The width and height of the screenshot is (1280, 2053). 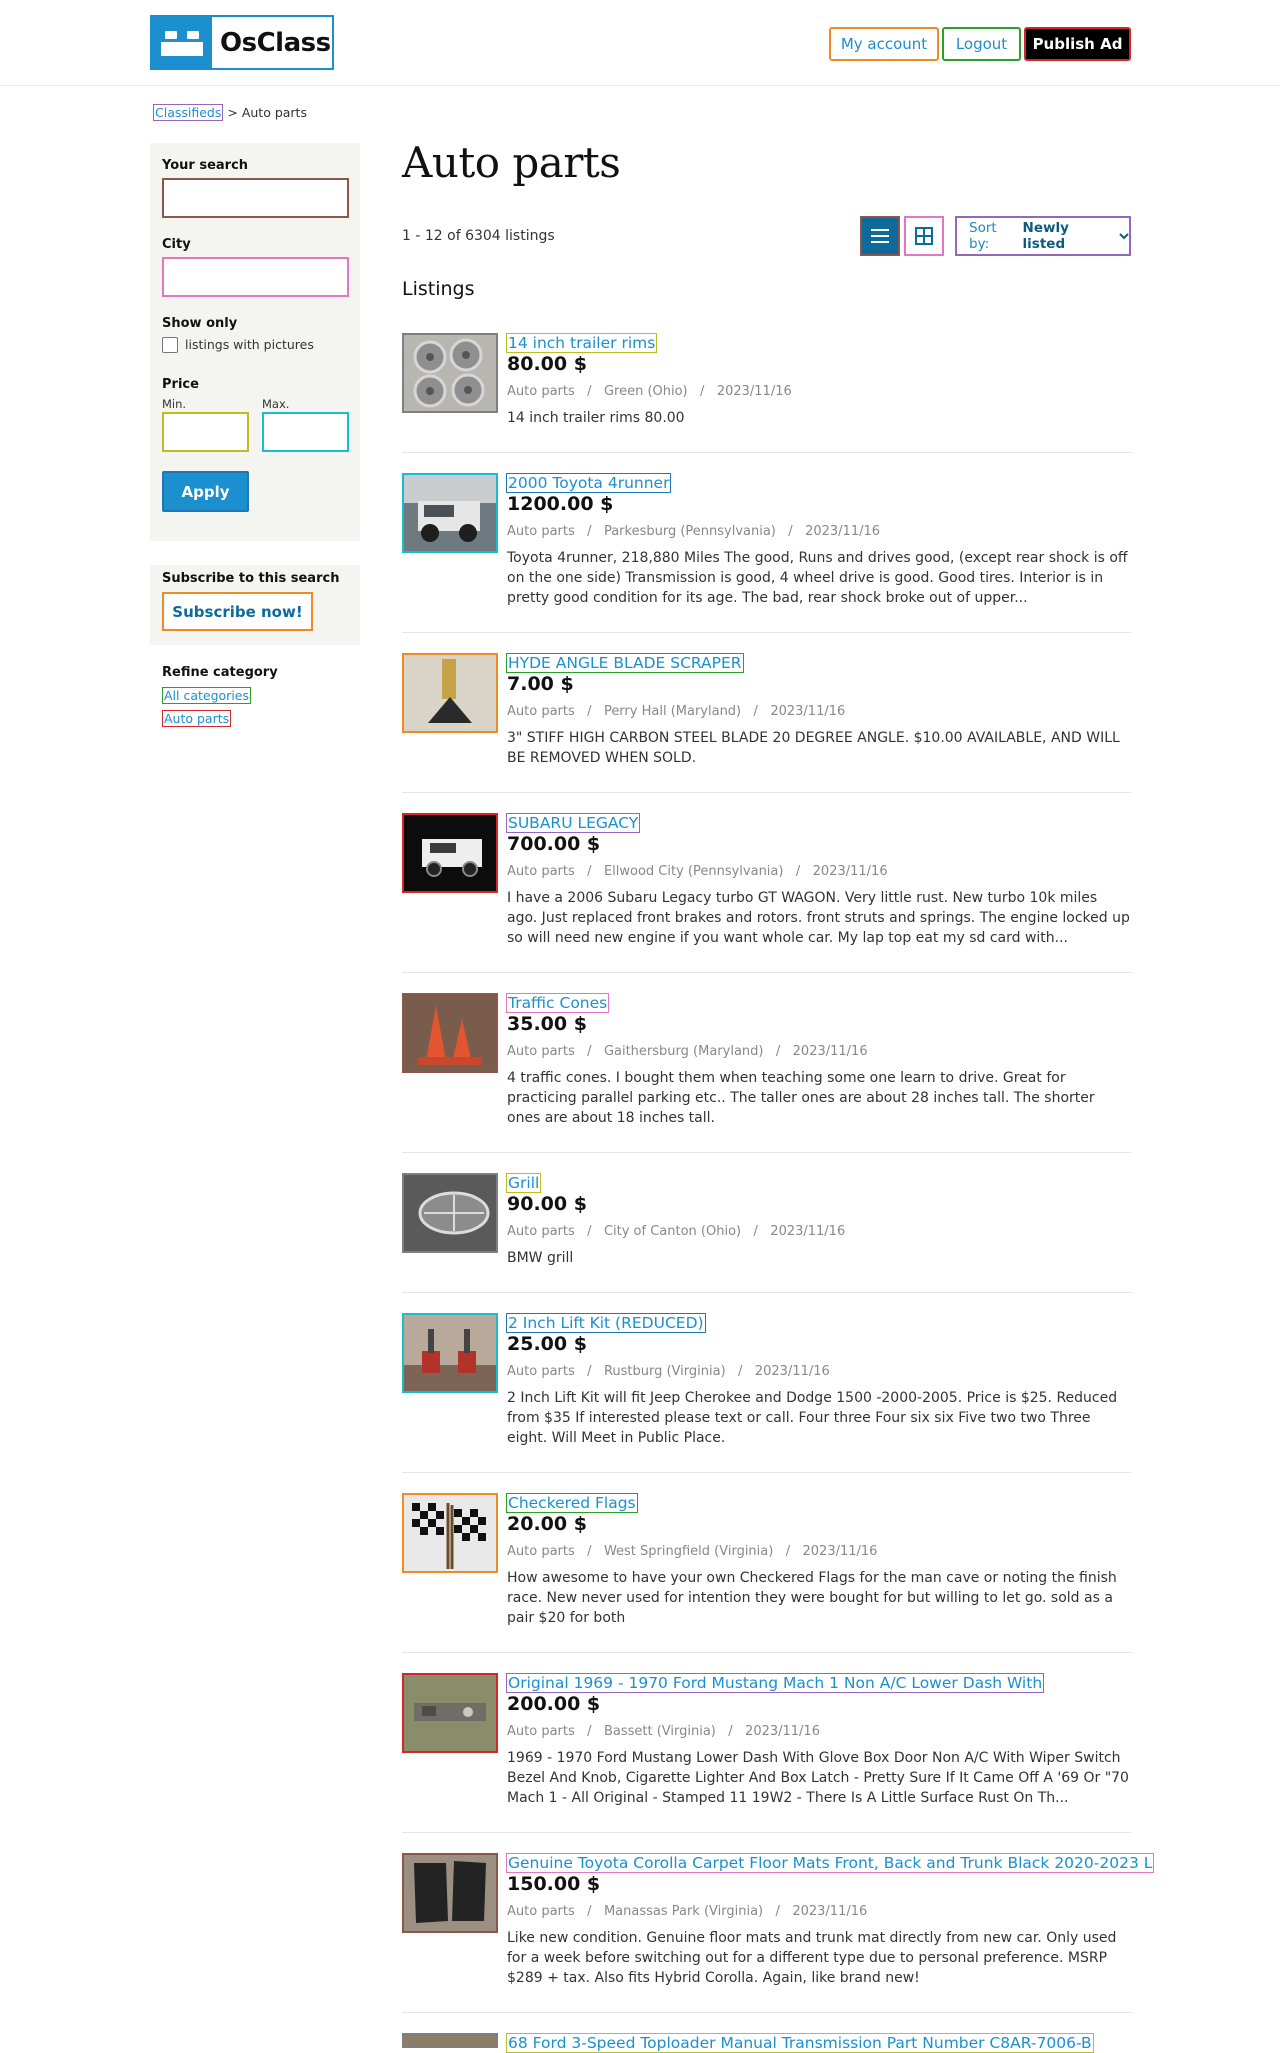 I want to click on traffic-cones-image, so click(x=450, y=1033).